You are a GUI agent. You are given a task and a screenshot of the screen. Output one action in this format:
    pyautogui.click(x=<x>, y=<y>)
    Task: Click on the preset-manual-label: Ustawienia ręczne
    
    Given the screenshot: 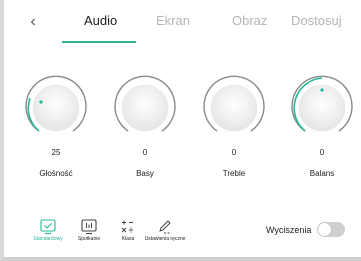 What is the action you would take?
    pyautogui.click(x=165, y=239)
    